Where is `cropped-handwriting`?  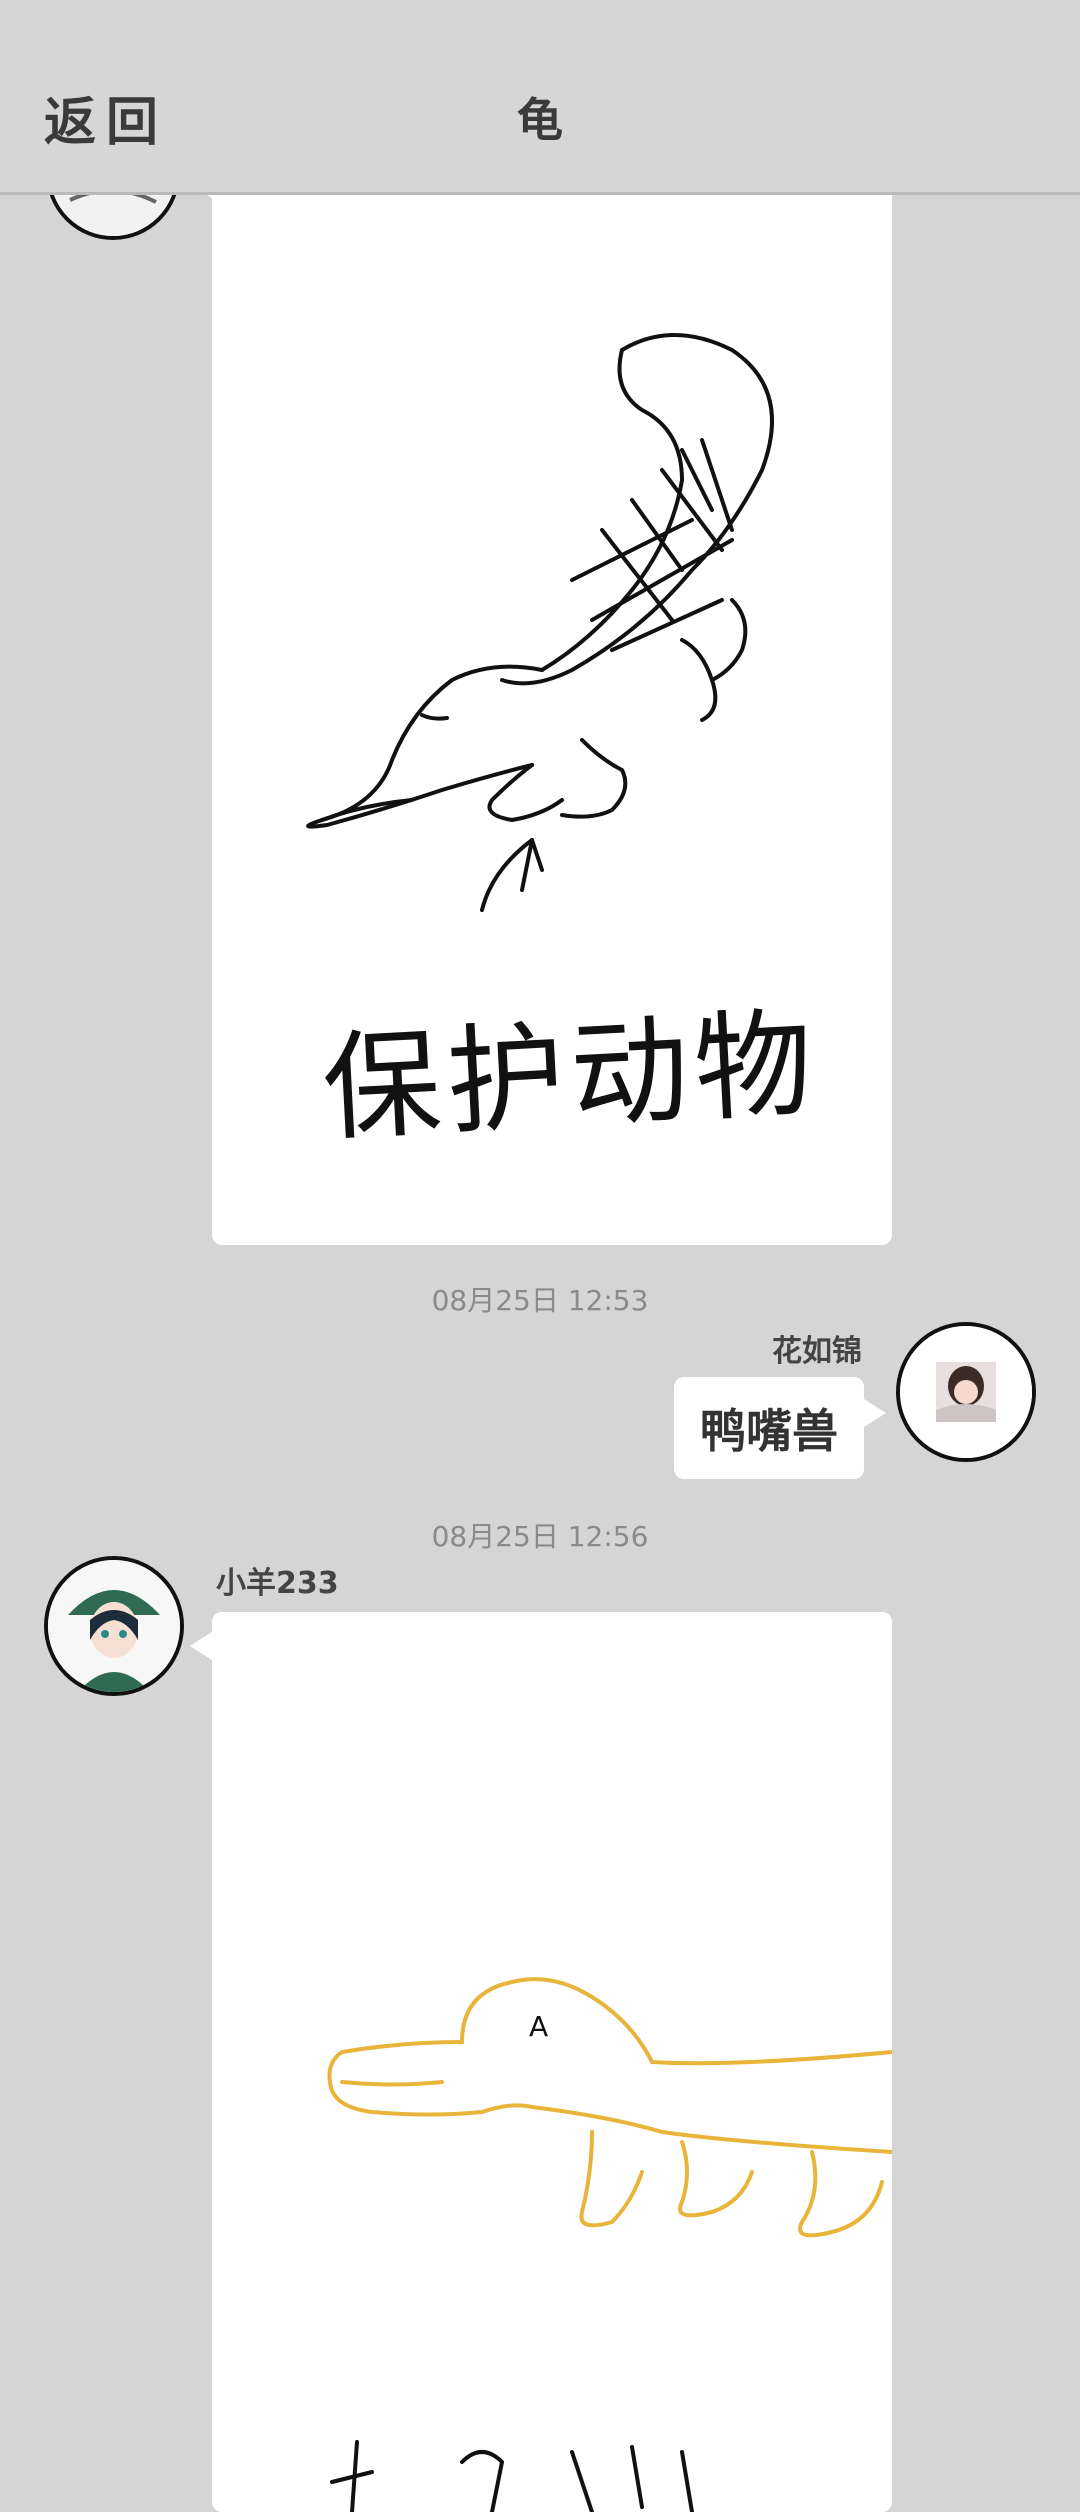
cropped-handwriting is located at coordinates (512, 2476).